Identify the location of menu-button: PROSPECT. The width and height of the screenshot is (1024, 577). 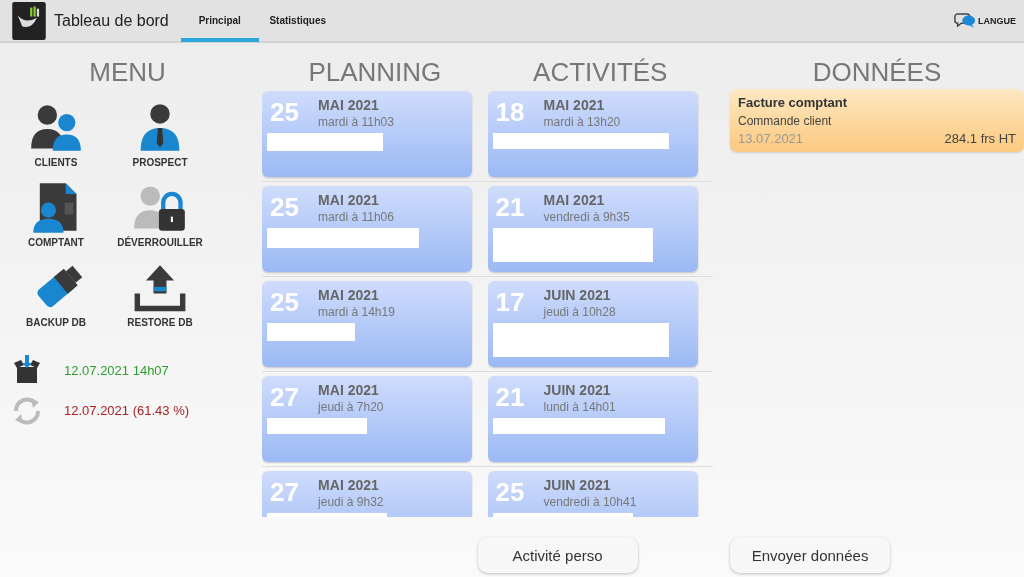
(160, 137).